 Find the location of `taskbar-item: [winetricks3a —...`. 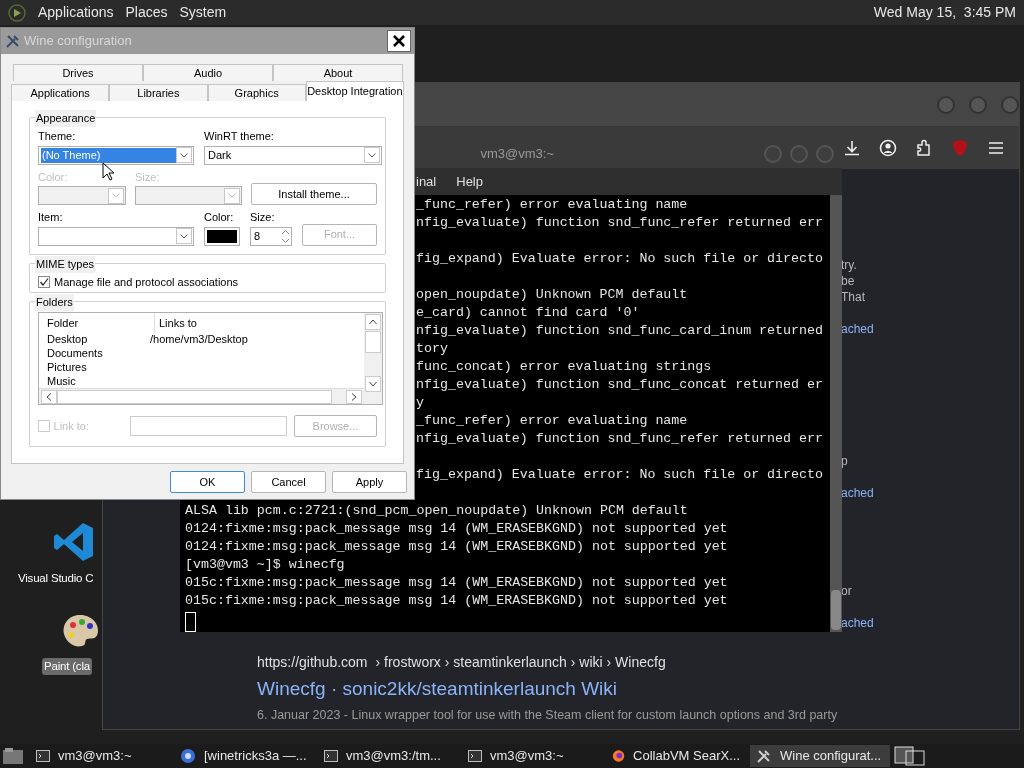

taskbar-item: [winetricks3a —... is located at coordinates (244, 756).